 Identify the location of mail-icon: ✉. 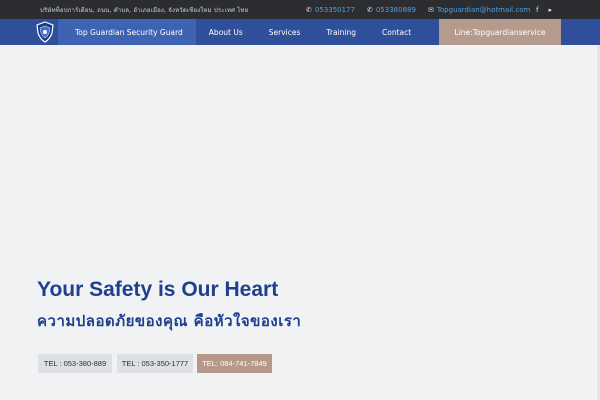
(430, 9).